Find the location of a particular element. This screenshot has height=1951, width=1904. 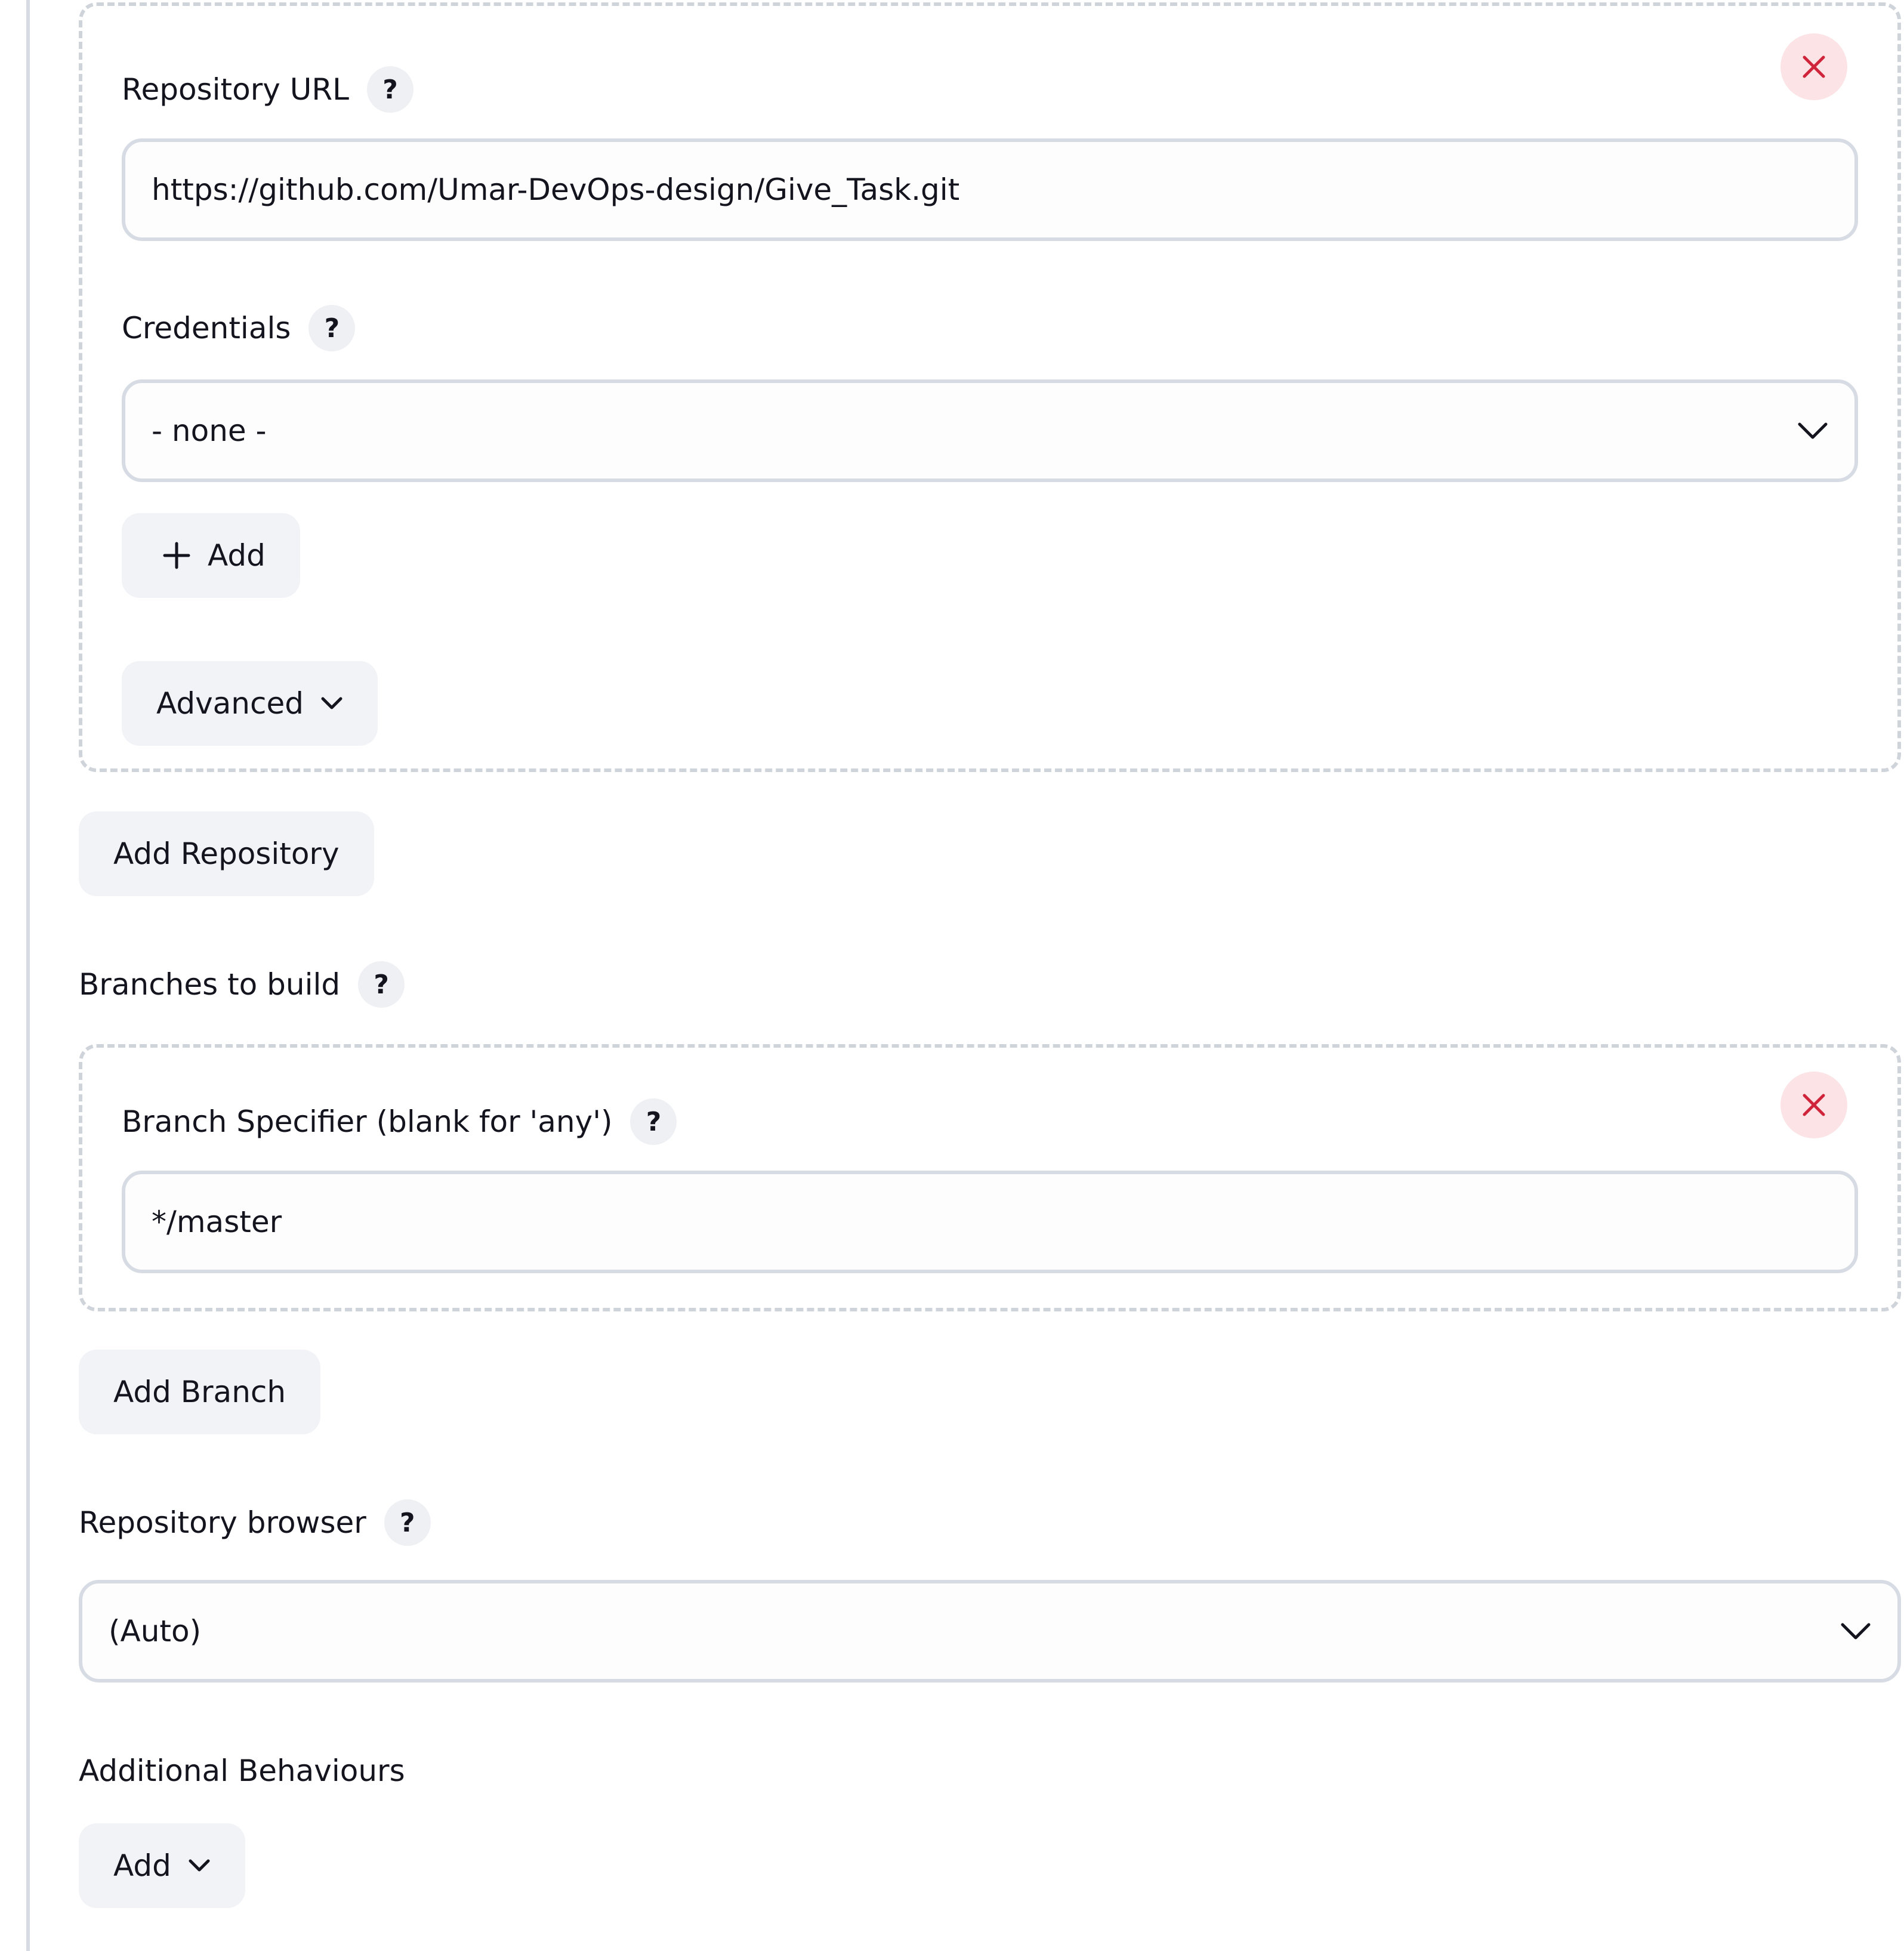

branch-specifier-value: */master is located at coordinates (217, 1222).